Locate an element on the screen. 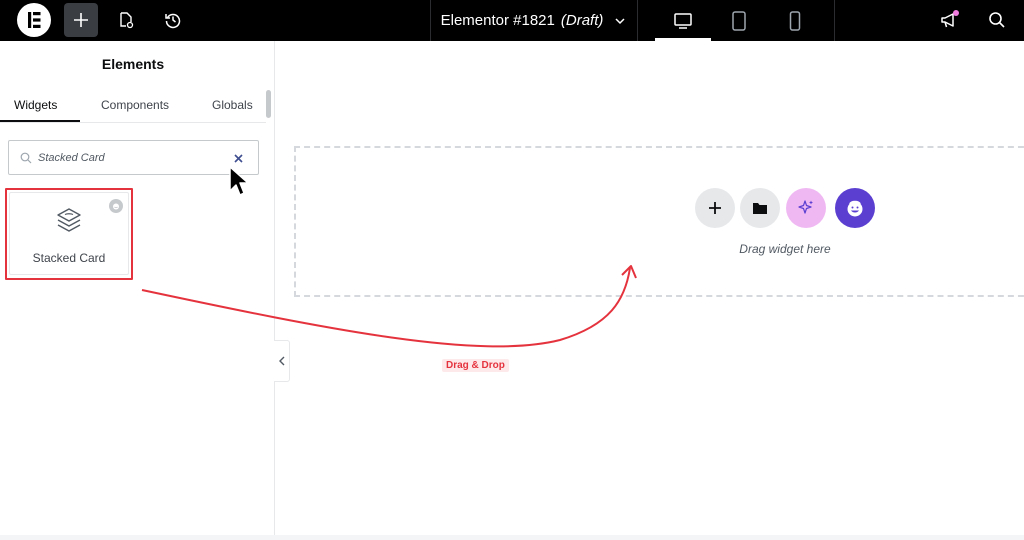 This screenshot has width=1024, height=540. page-settings-icon is located at coordinates (127, 20).